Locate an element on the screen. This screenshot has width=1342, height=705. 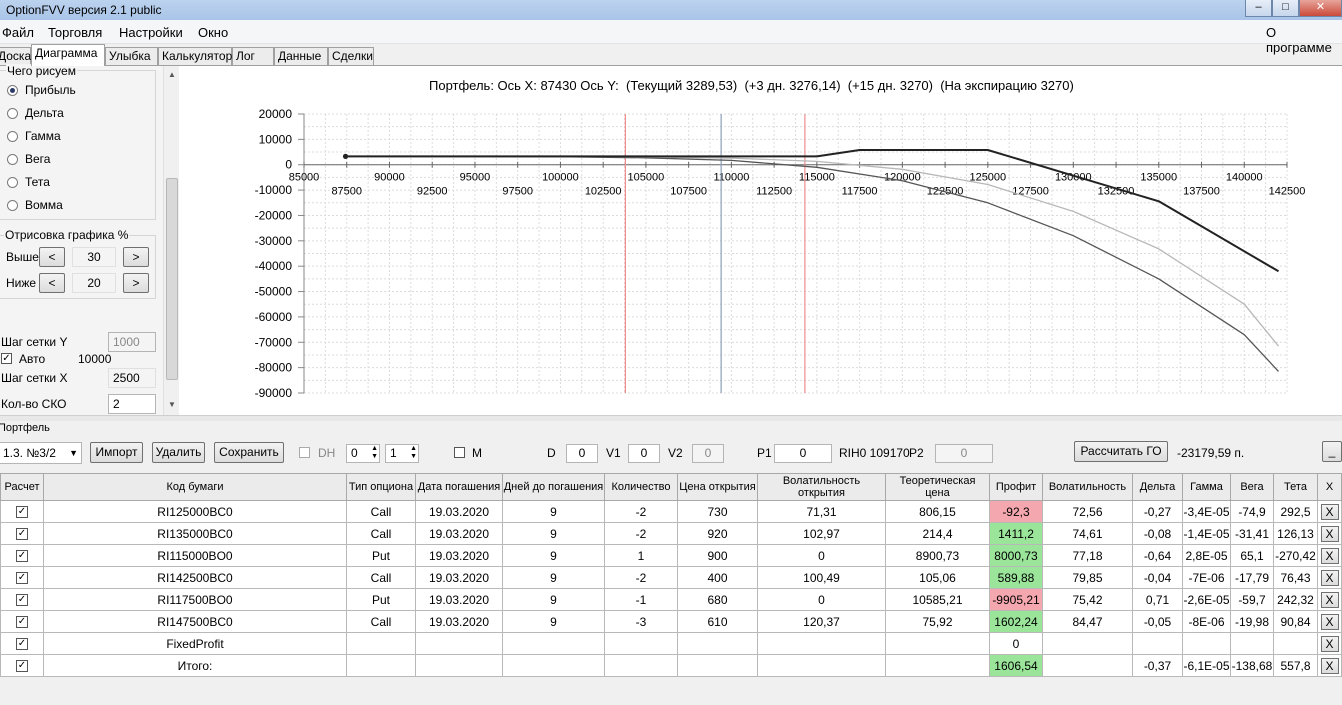
col-theta: Тета is located at coordinates (1295, 487).